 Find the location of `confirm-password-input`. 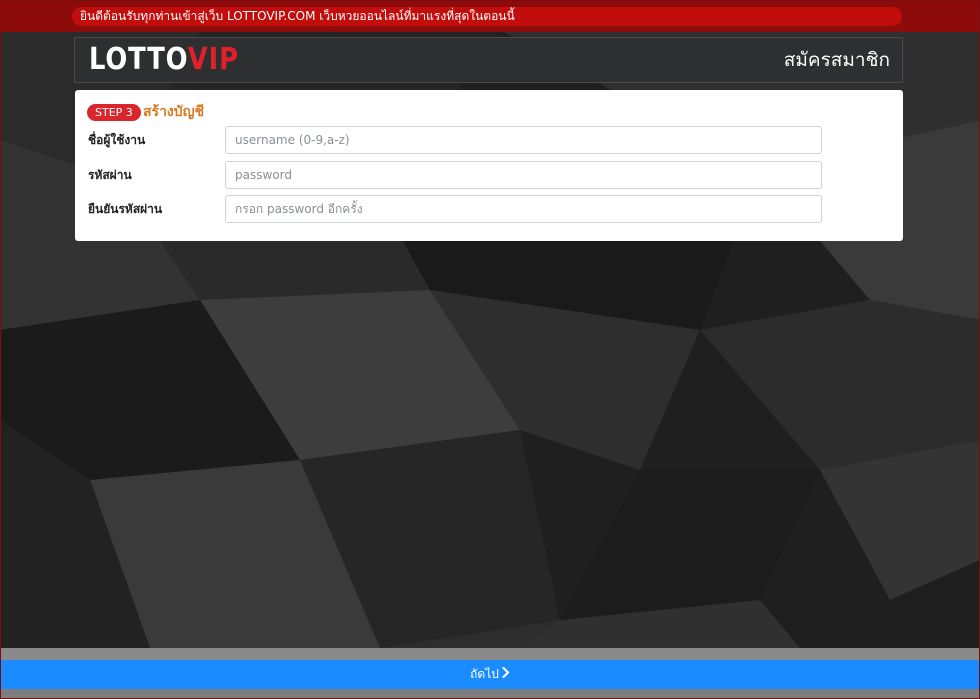

confirm-password-input is located at coordinates (523, 209).